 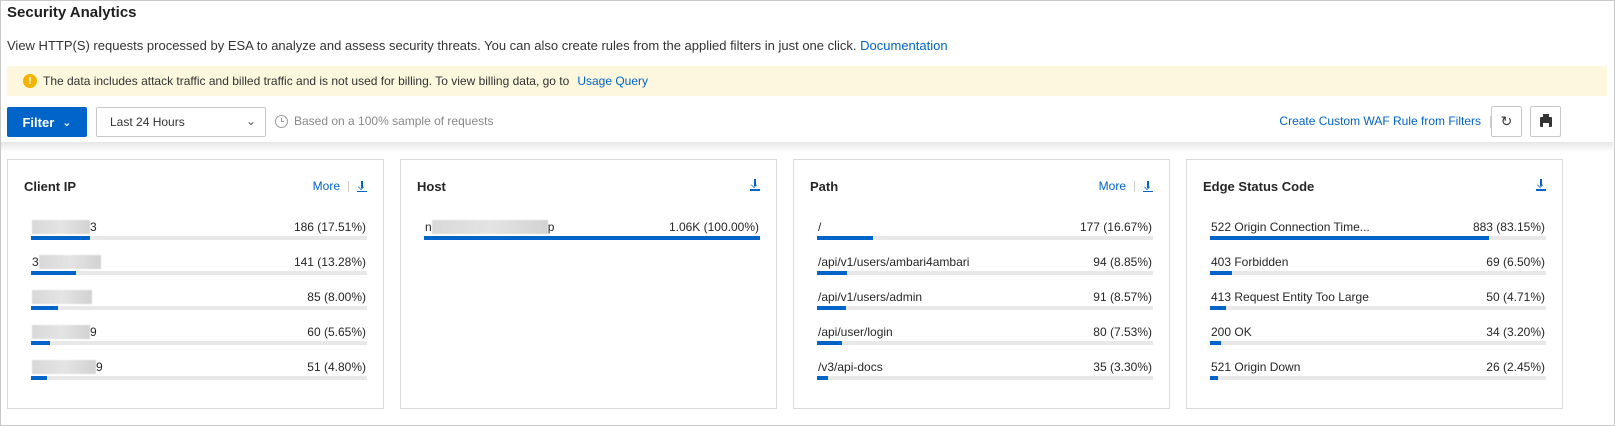 I want to click on refresh-icon: ↻, so click(x=1506, y=121).